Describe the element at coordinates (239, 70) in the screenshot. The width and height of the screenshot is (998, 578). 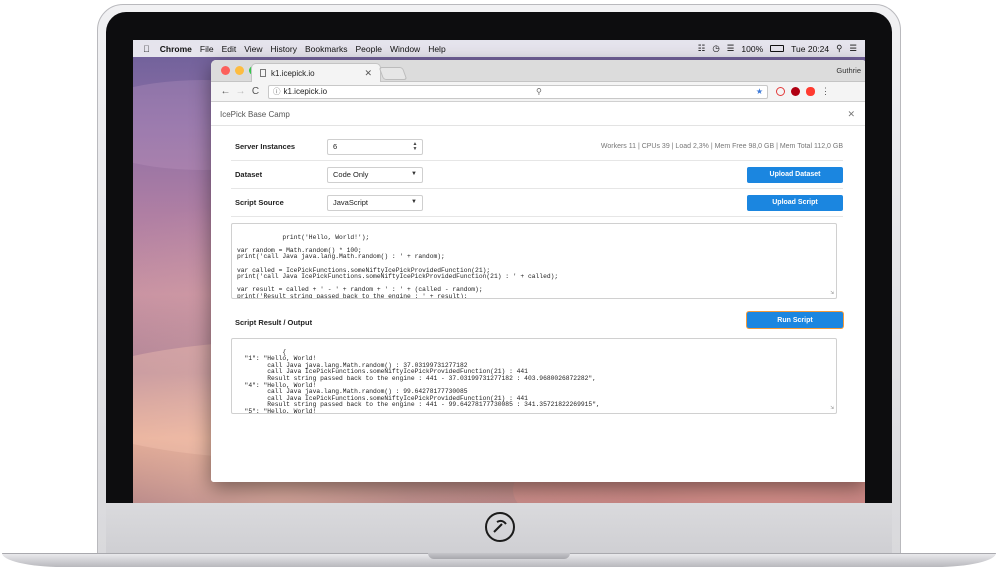
I see `window-minimize-button` at that location.